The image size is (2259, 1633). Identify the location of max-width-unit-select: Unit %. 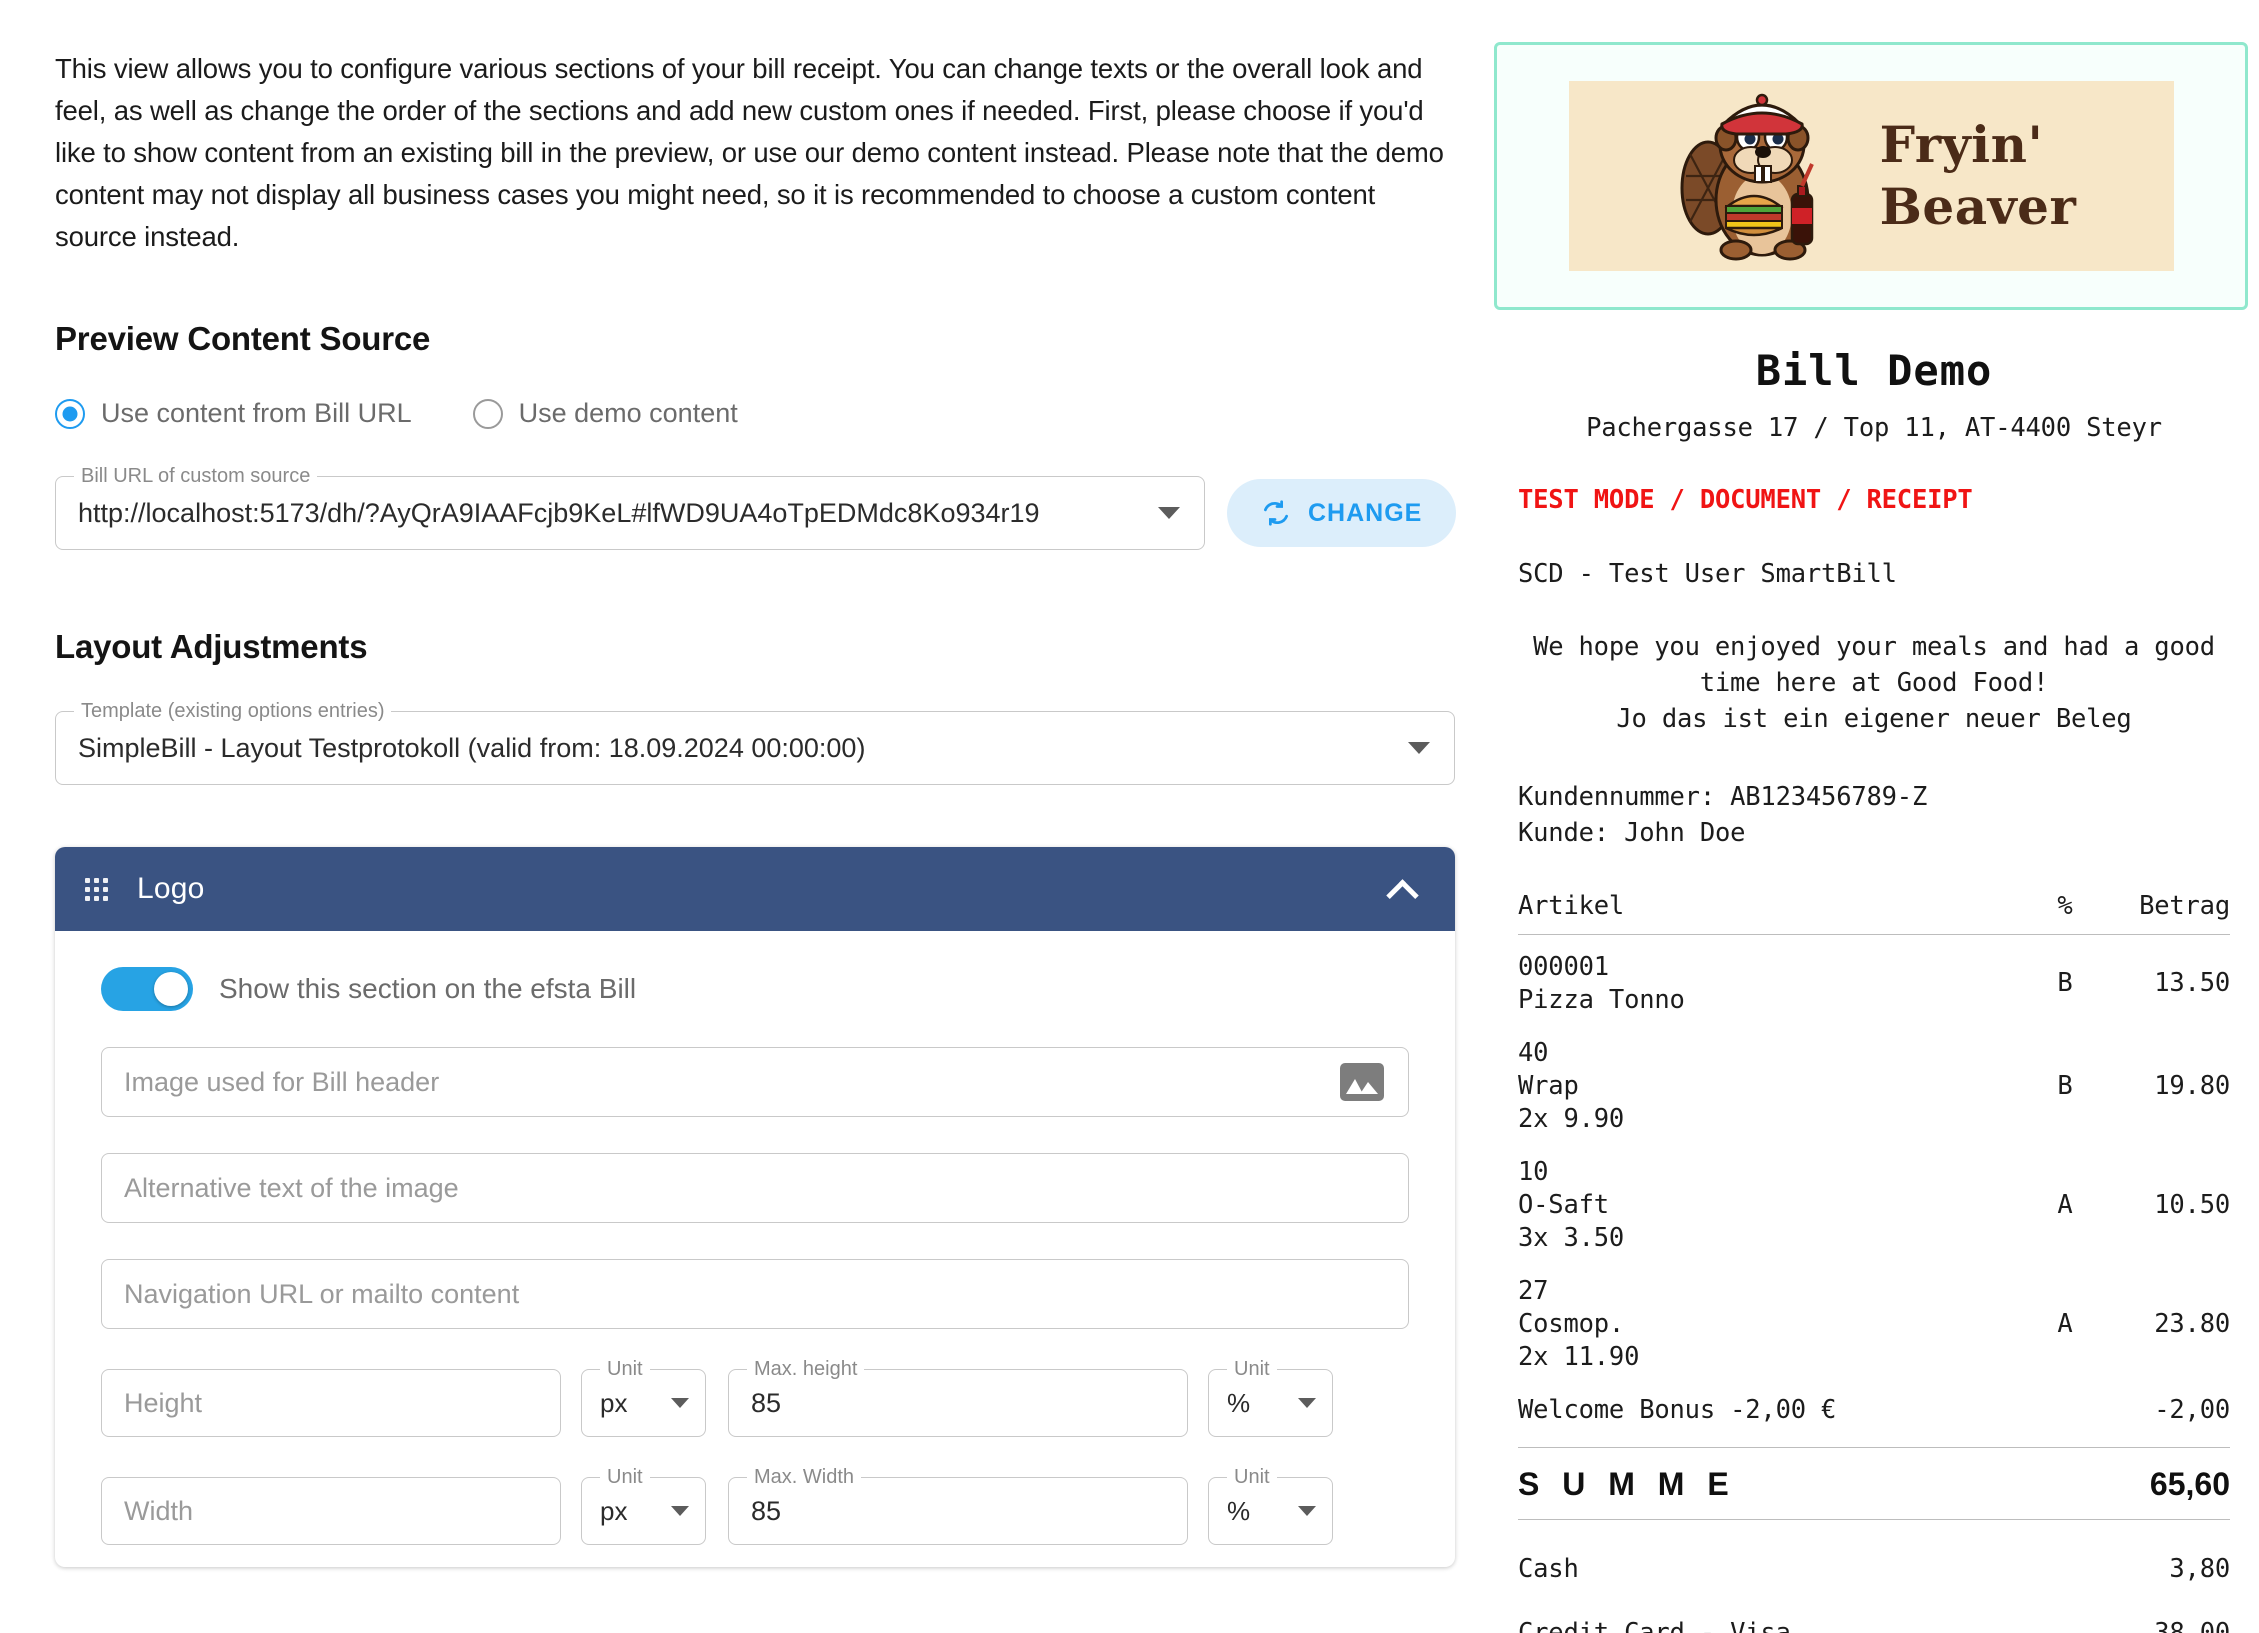
(1270, 1505).